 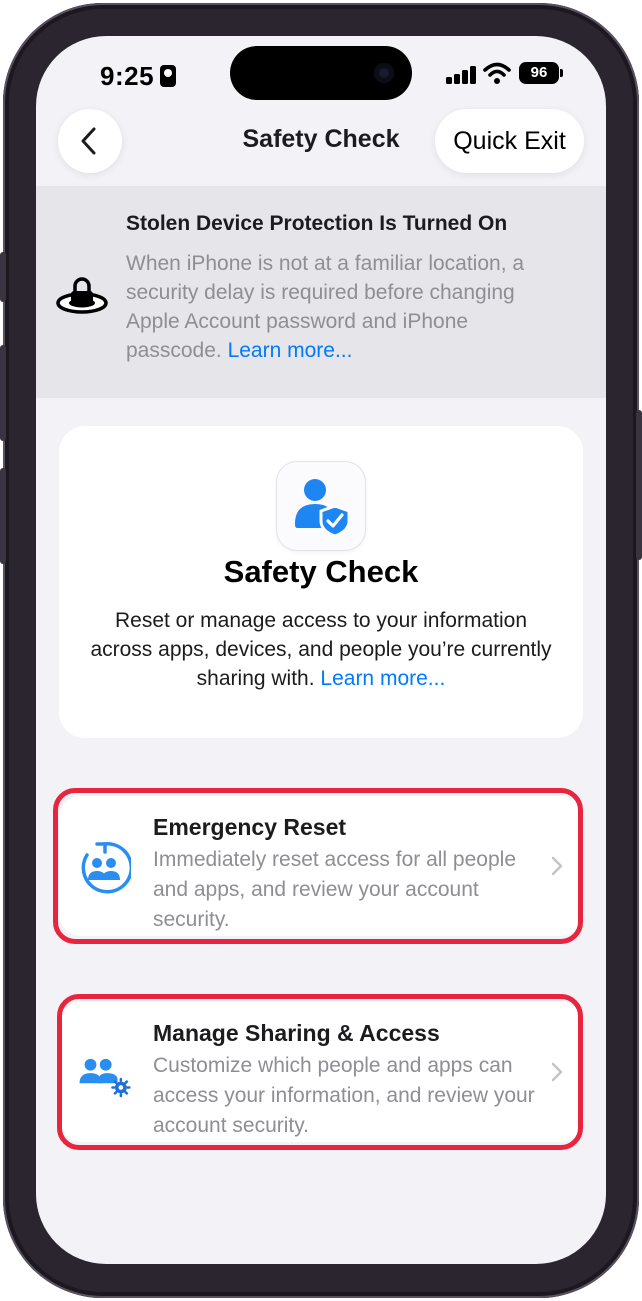 I want to click on cellular-signal-icon, so click(x=462, y=75).